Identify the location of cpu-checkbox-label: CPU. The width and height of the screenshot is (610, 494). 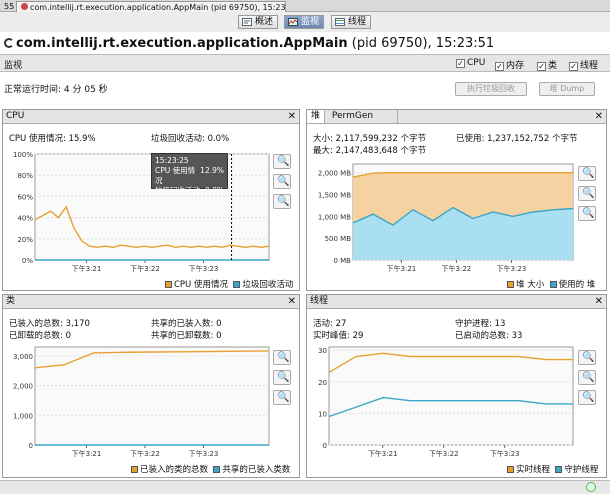
(476, 63).